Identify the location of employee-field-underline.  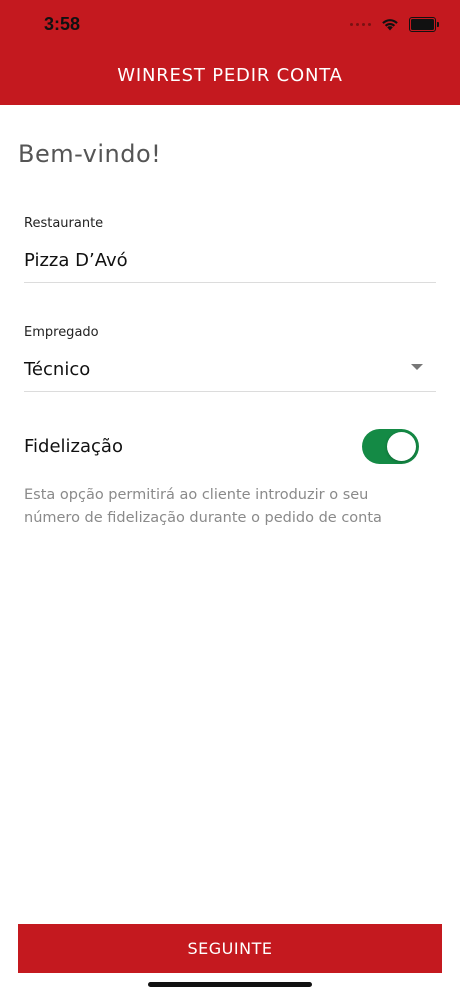
(230, 391).